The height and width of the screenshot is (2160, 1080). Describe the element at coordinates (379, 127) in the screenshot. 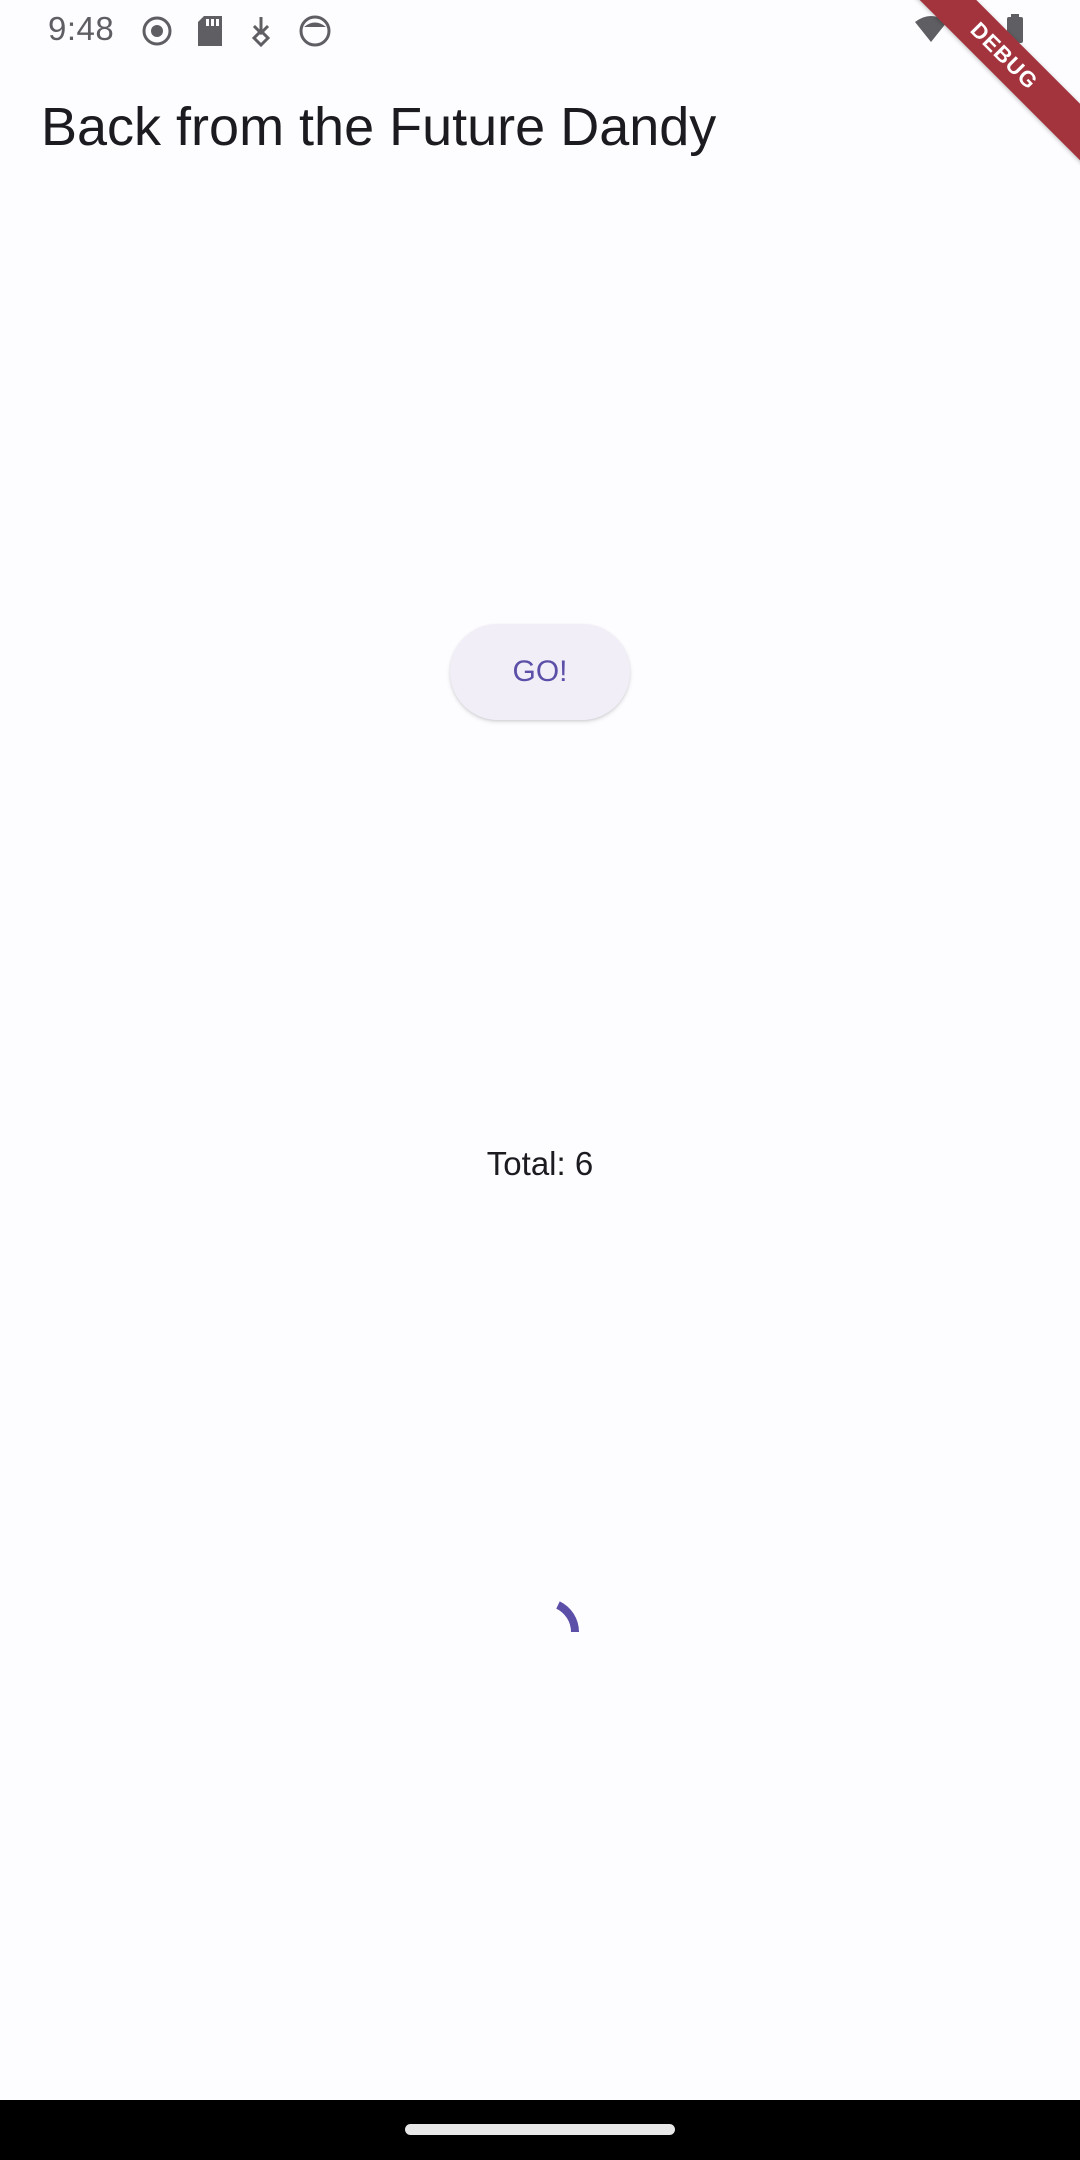

I see `page-title: Back from the Future Dandy` at that location.